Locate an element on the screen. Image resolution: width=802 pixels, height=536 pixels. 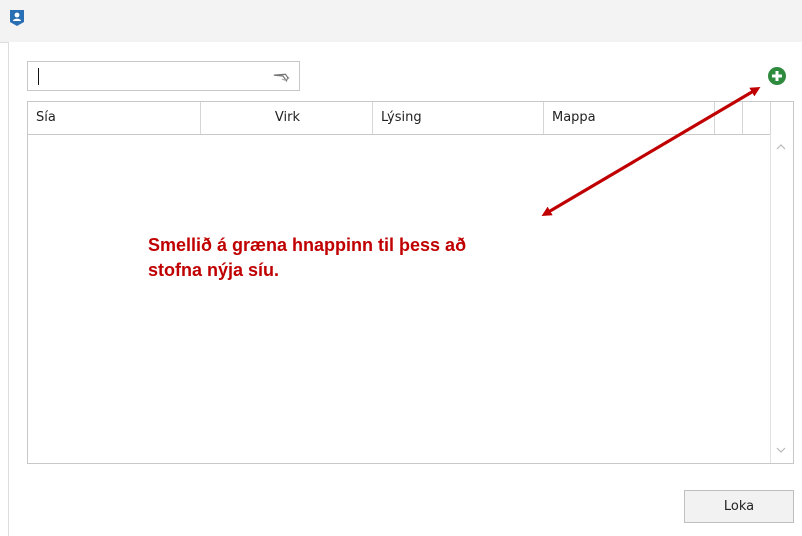
chevron-down-icon is located at coordinates (781, 450).